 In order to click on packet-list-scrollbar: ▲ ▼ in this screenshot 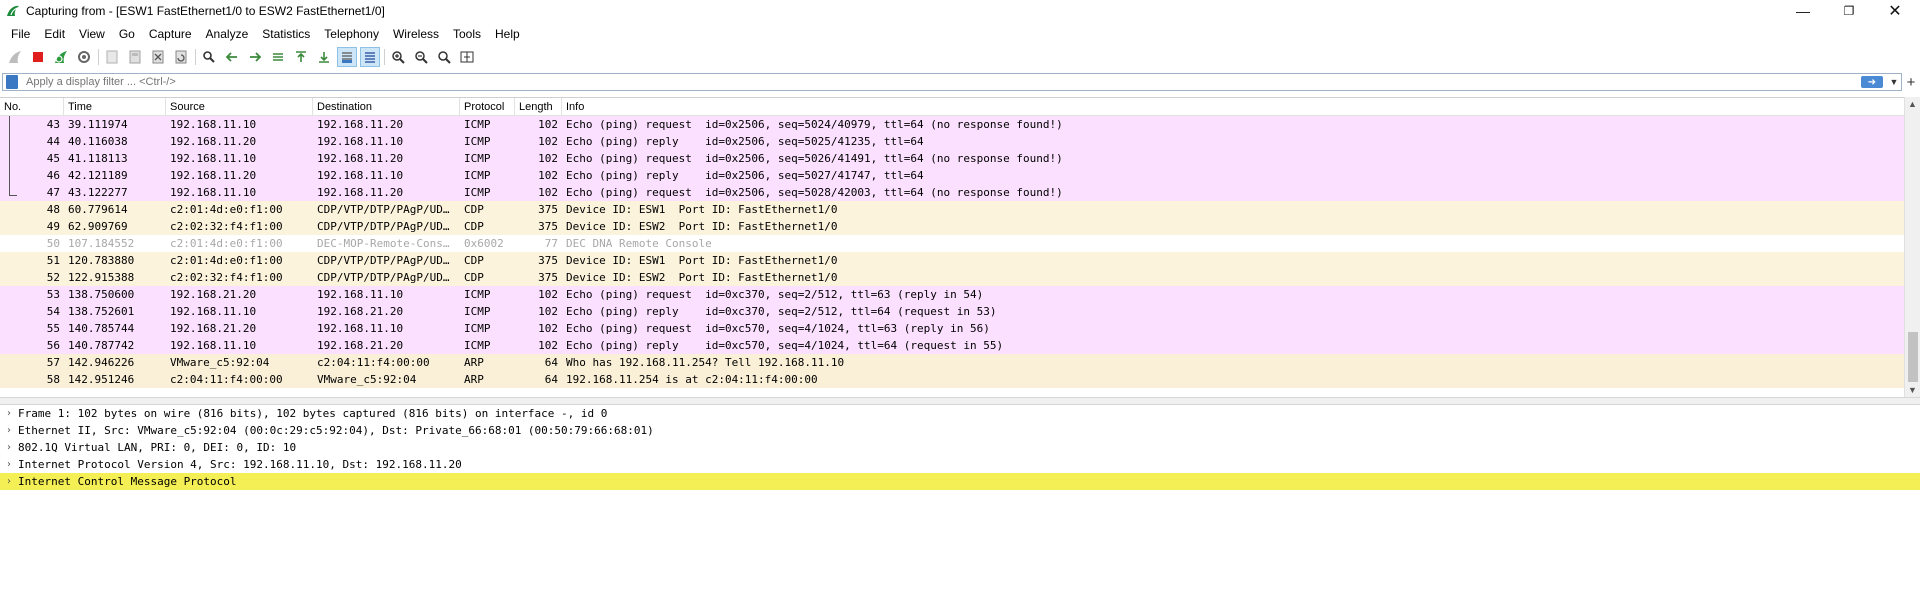, I will do `click(1912, 247)`.